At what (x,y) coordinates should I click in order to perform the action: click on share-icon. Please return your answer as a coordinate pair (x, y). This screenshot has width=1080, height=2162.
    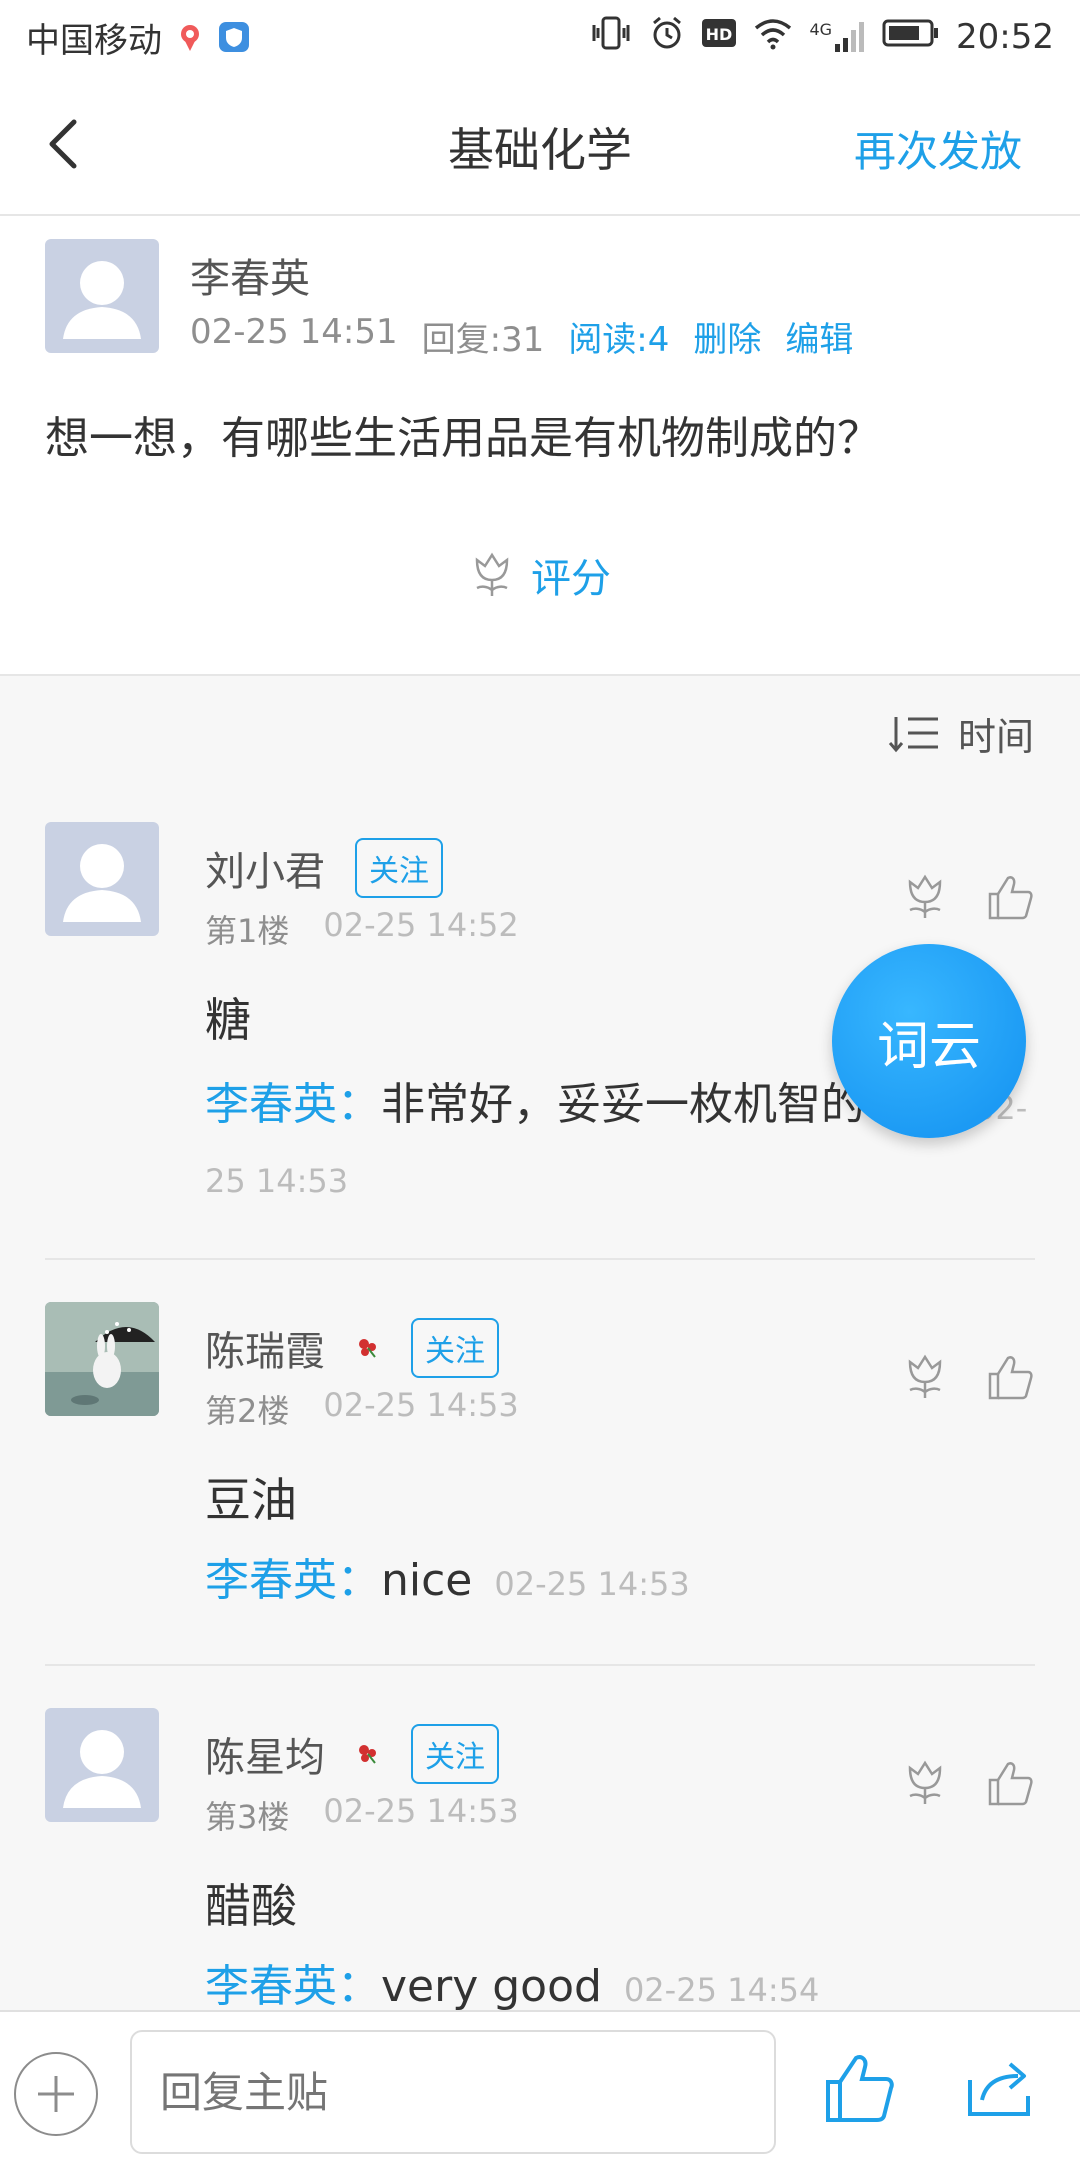
    Looking at the image, I should click on (999, 2089).